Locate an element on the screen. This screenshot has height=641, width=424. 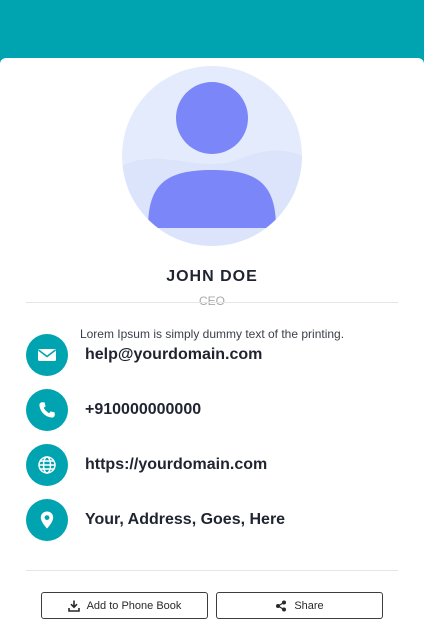
phone-icon is located at coordinates (47, 410).